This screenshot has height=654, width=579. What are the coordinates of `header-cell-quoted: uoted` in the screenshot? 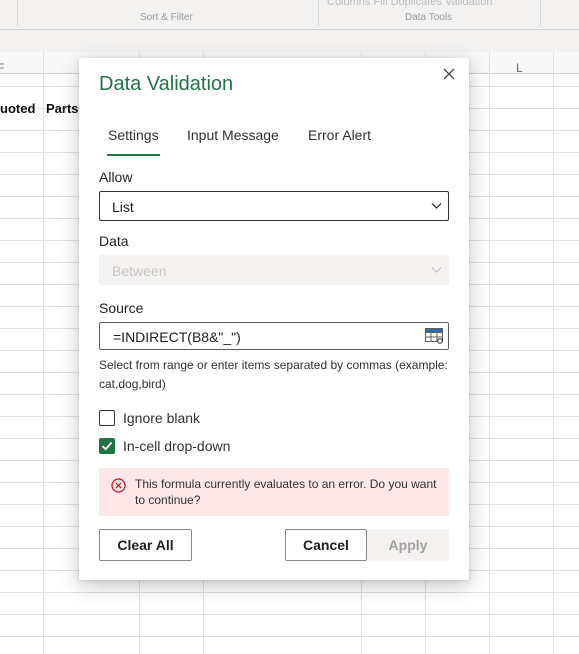 It's located at (17, 108).